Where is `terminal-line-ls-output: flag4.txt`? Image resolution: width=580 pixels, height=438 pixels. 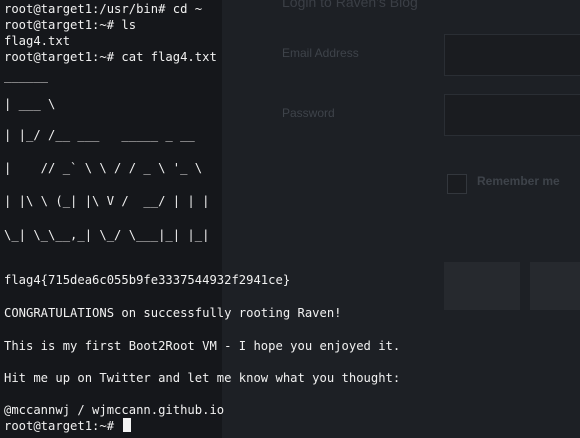
terminal-line-ls-output: flag4.txt is located at coordinates (37, 41).